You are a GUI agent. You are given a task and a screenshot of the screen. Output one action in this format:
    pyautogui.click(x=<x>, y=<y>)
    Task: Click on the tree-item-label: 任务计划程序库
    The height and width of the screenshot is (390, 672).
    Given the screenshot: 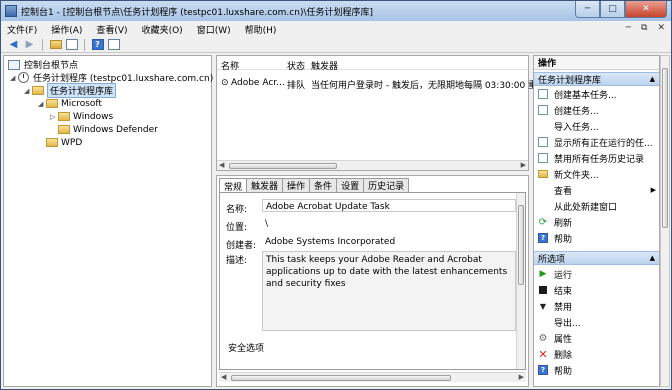 What is the action you would take?
    pyautogui.click(x=82, y=90)
    